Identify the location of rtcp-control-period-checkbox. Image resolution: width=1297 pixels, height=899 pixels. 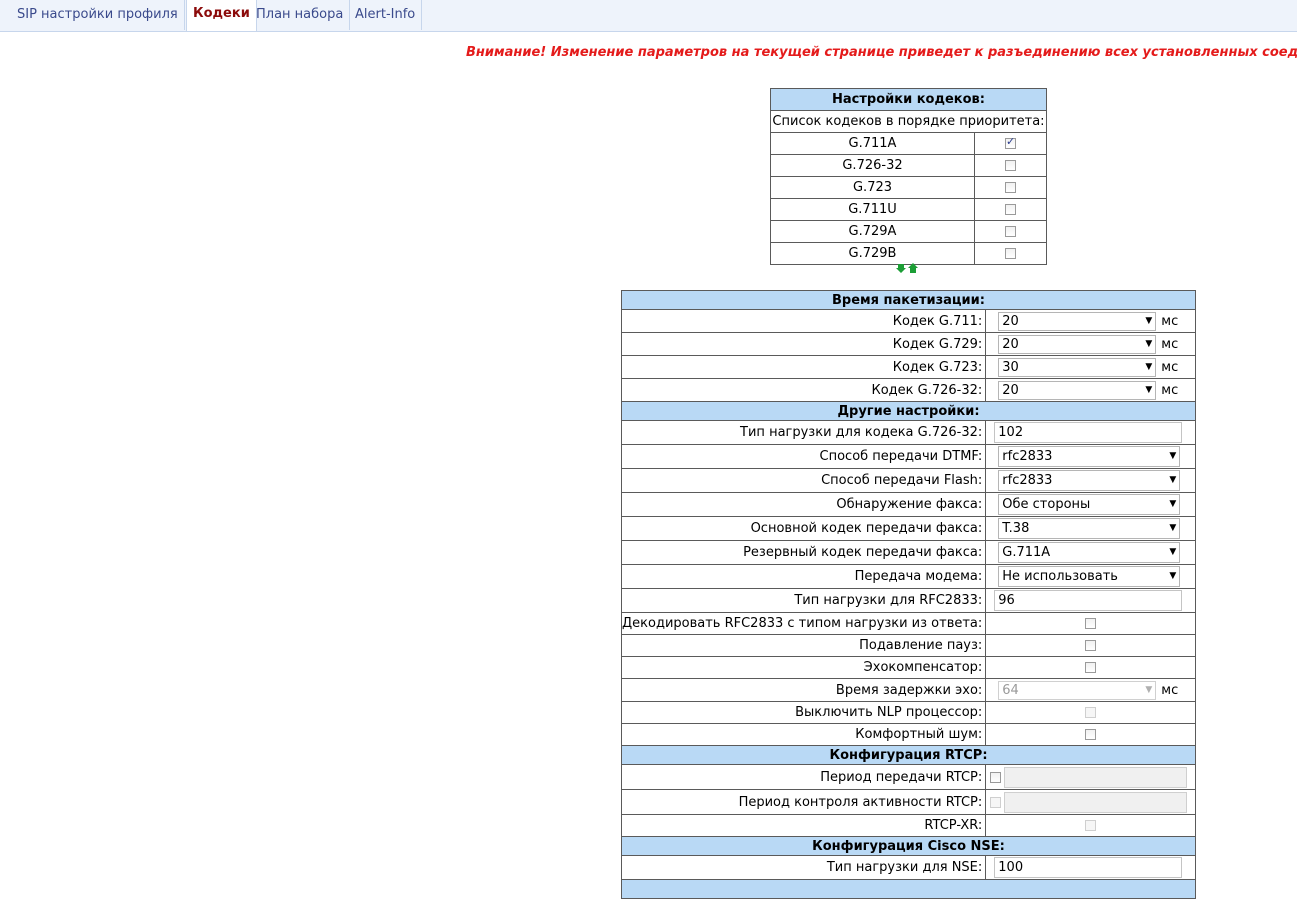
(996, 802).